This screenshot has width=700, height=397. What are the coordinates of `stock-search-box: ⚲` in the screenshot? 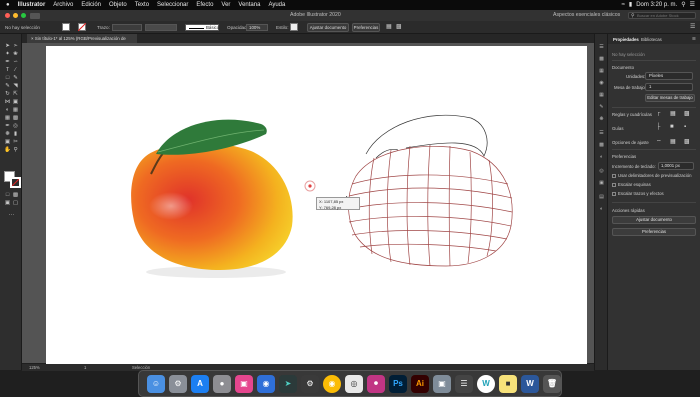 It's located at (662, 15).